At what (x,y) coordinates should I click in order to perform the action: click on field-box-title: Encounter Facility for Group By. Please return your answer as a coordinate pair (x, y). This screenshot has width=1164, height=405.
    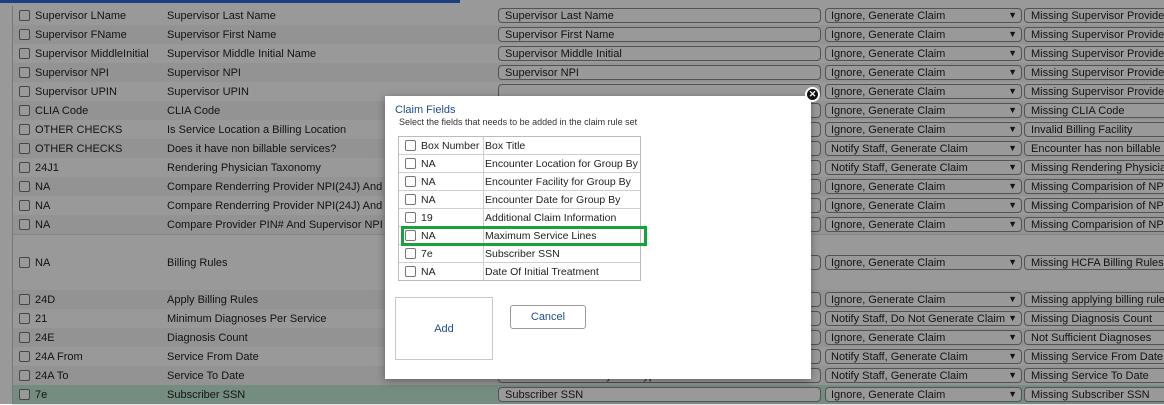
    Looking at the image, I should click on (558, 181).